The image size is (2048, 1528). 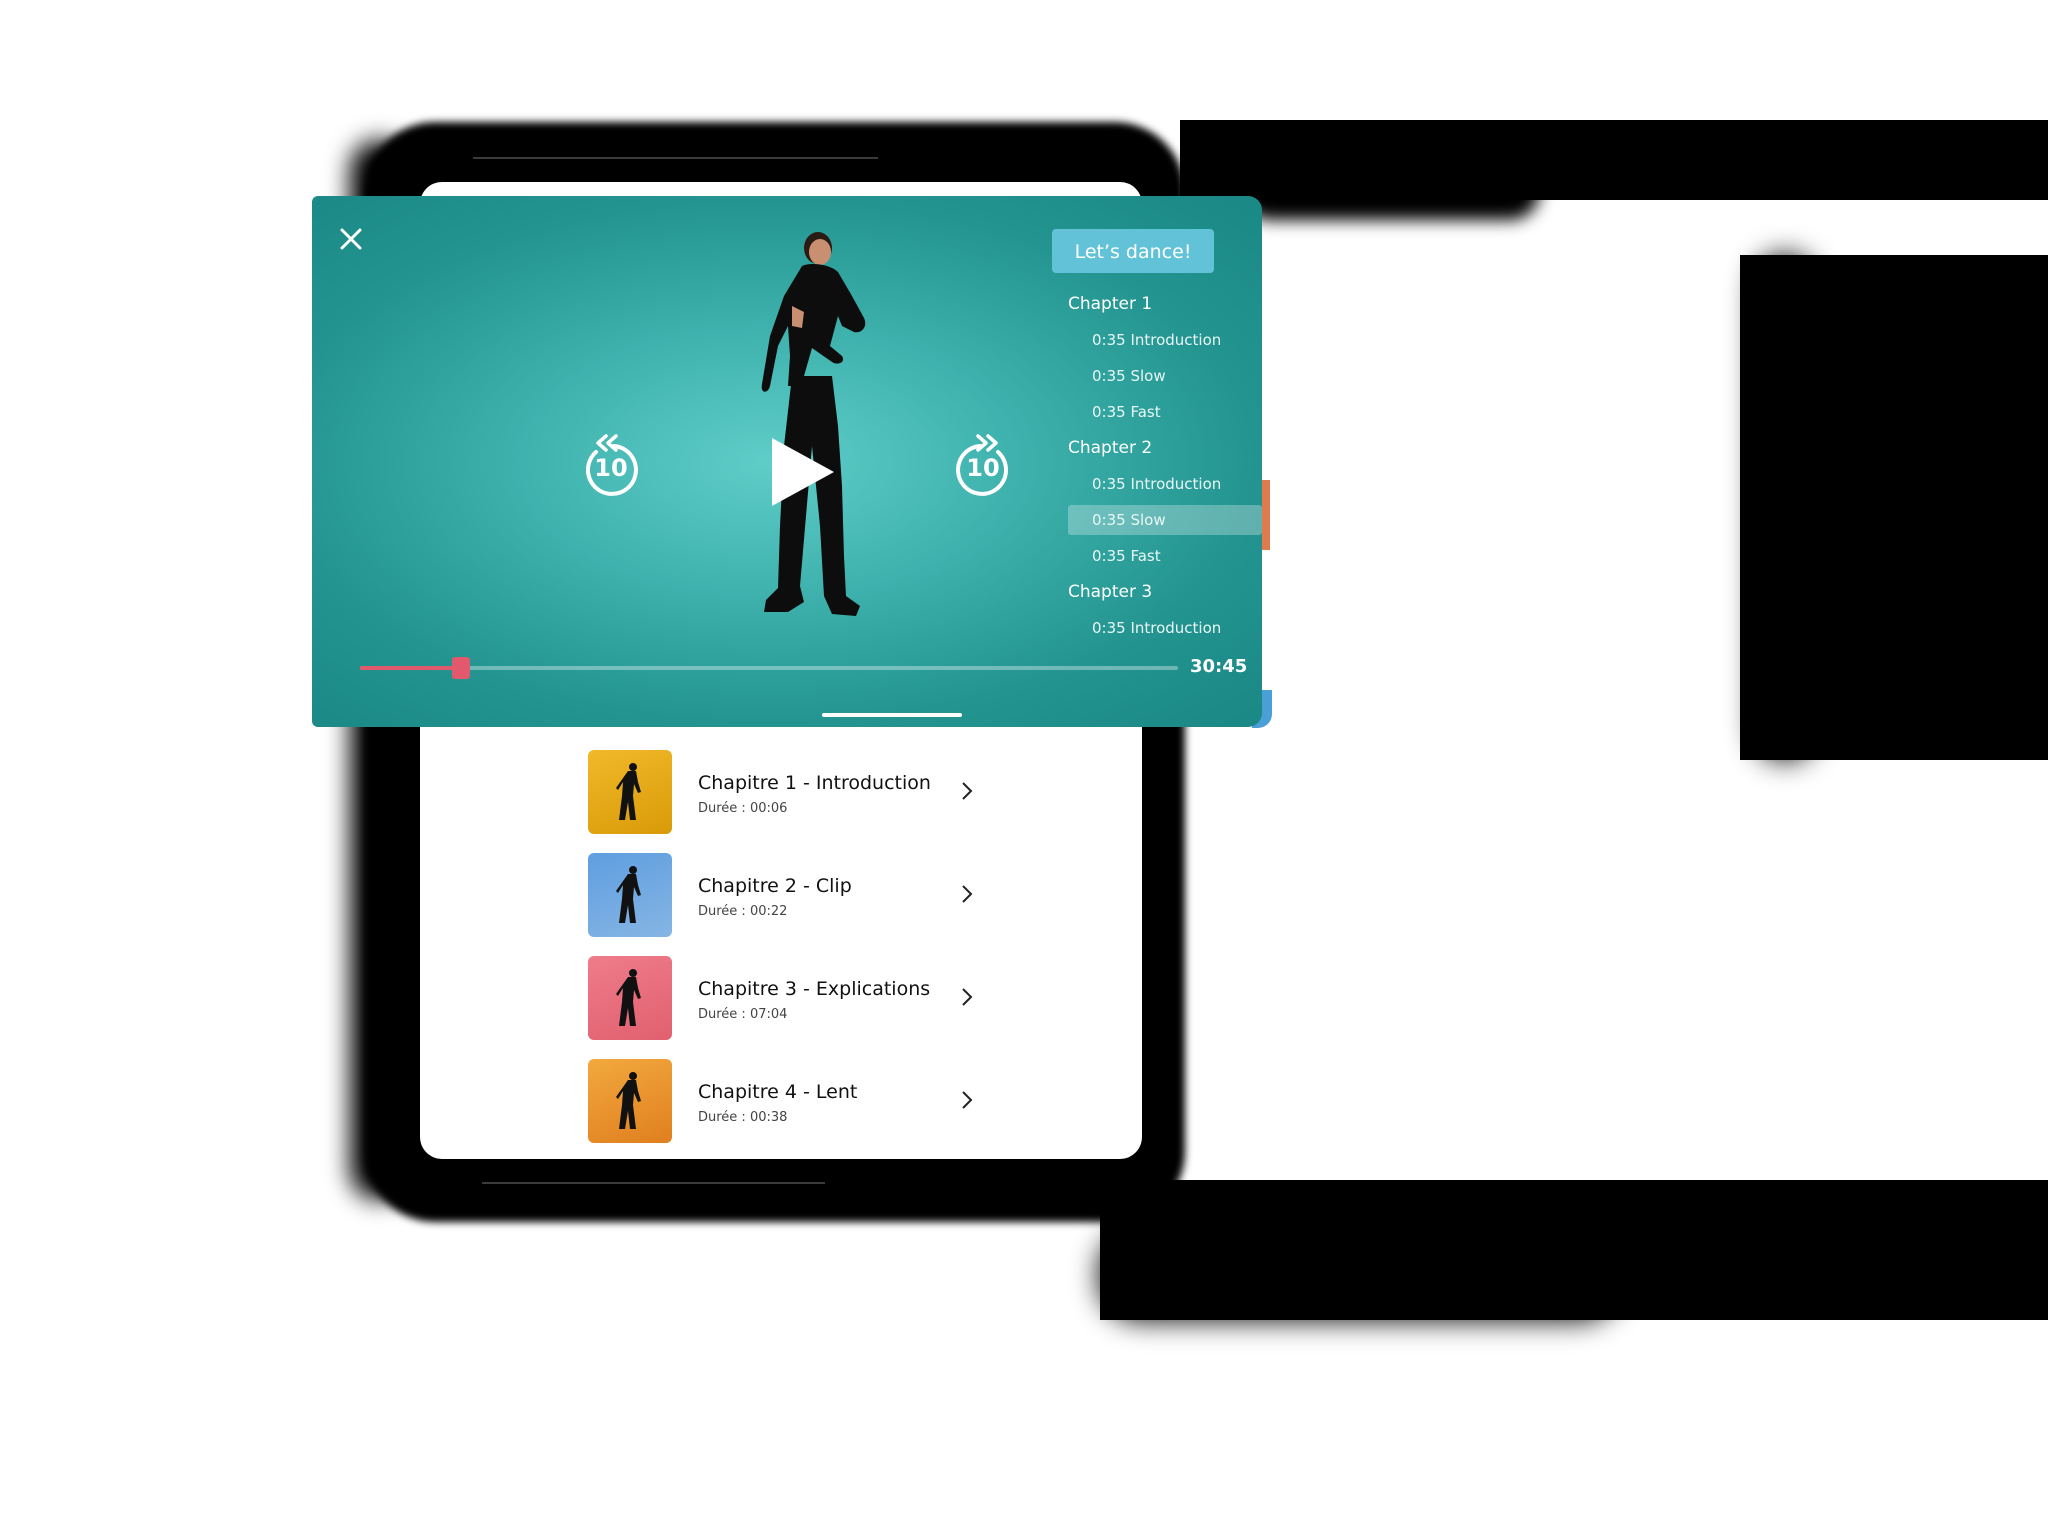 I want to click on skip-back-button: 10, so click(x=611, y=467).